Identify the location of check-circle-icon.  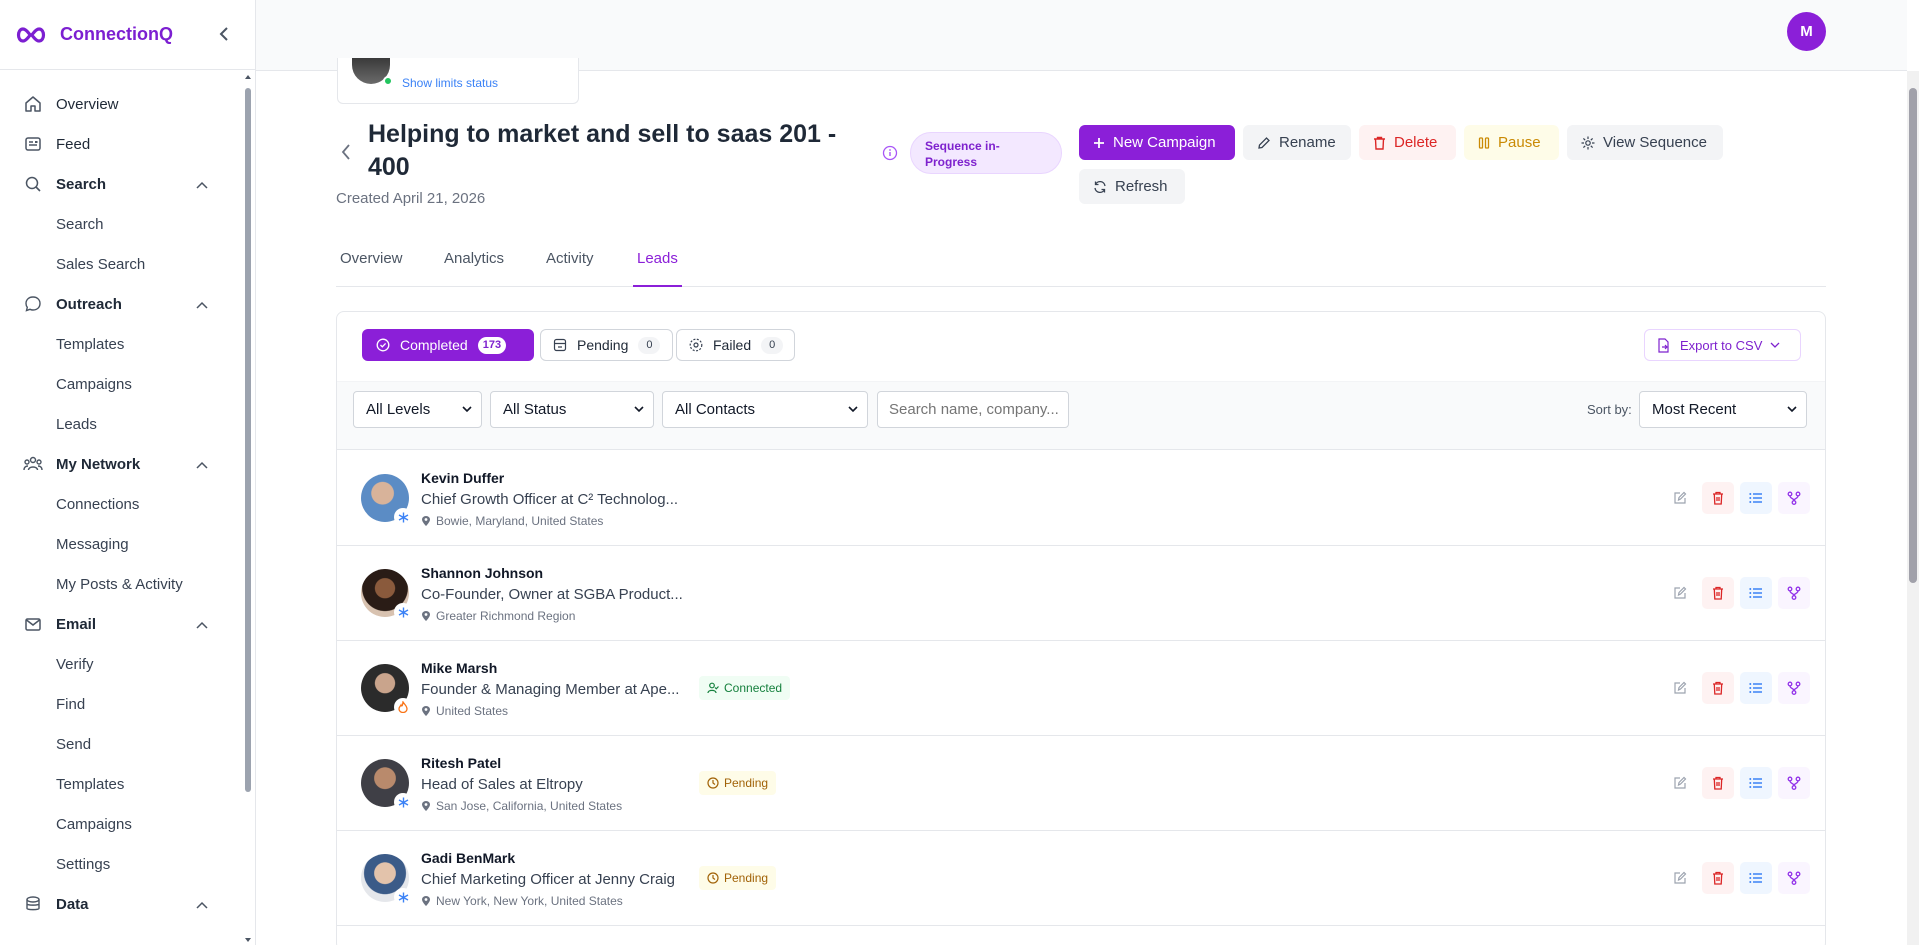
(383, 345).